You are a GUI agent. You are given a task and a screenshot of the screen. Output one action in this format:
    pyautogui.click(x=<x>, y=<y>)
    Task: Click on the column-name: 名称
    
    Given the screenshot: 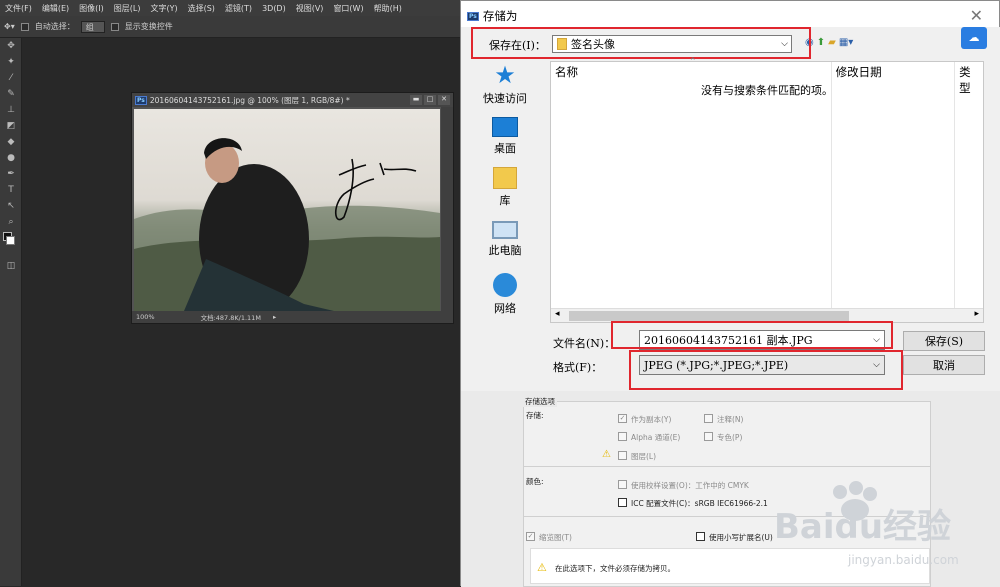 What is the action you would take?
    pyautogui.click(x=691, y=187)
    